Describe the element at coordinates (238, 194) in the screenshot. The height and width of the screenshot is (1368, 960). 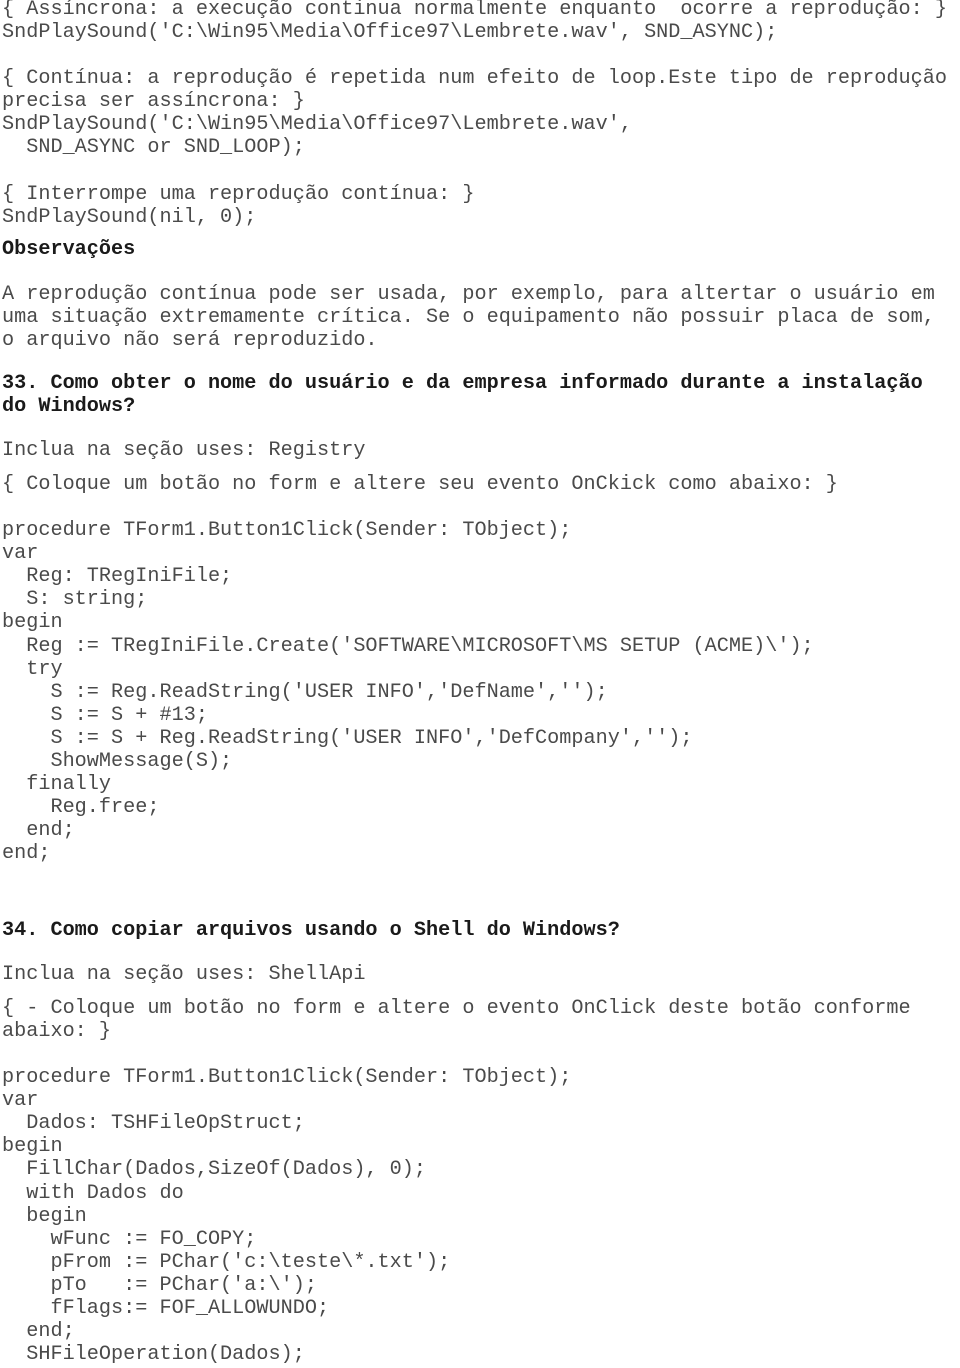
I see `comment-stop: { Interrompe uma reprodução contínua: }` at that location.